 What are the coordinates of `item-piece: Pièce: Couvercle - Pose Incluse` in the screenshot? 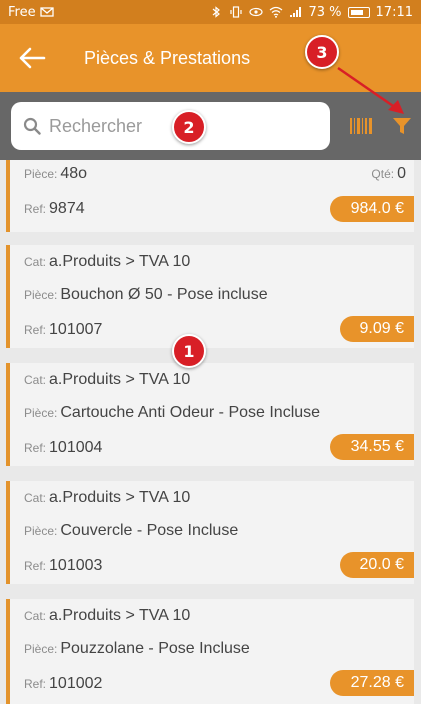 It's located at (131, 531).